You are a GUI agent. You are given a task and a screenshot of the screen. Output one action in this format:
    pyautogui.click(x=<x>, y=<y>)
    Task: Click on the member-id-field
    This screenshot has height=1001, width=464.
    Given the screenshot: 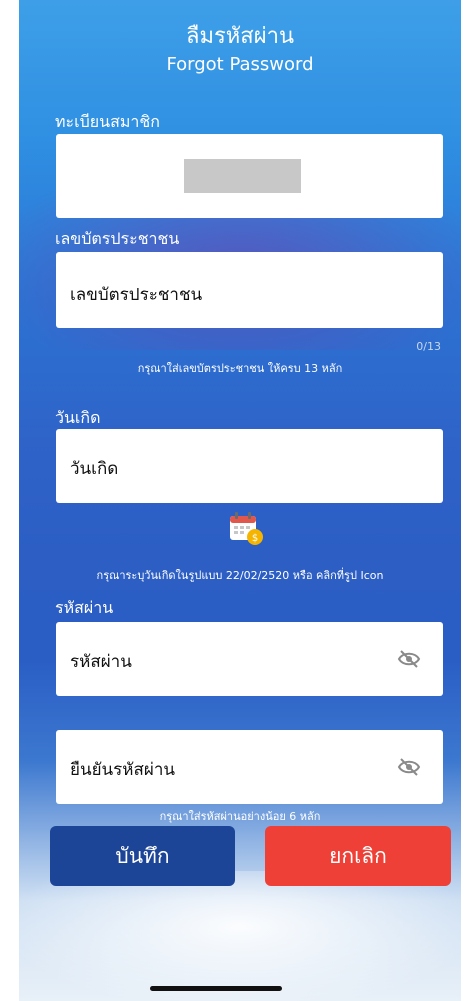 What is the action you would take?
    pyautogui.click(x=249, y=176)
    